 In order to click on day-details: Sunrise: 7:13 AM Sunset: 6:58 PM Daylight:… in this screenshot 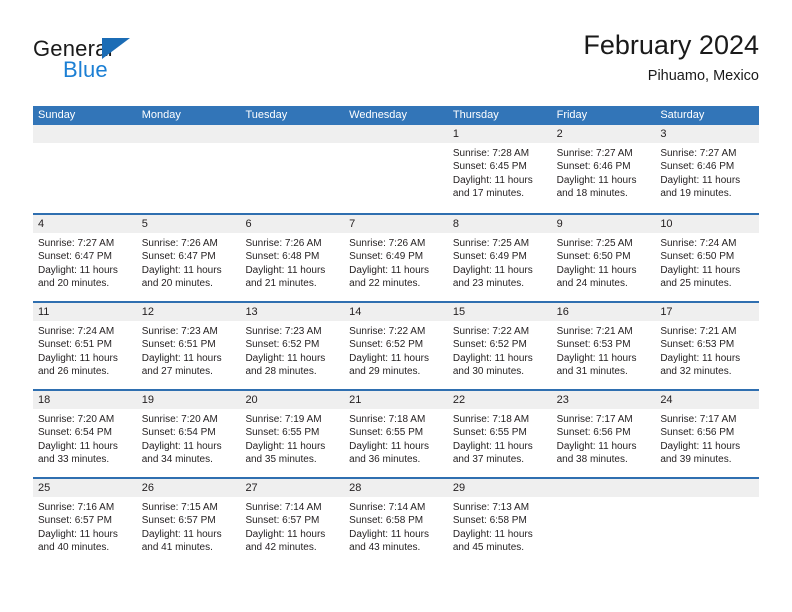, I will do `click(500, 526)`.